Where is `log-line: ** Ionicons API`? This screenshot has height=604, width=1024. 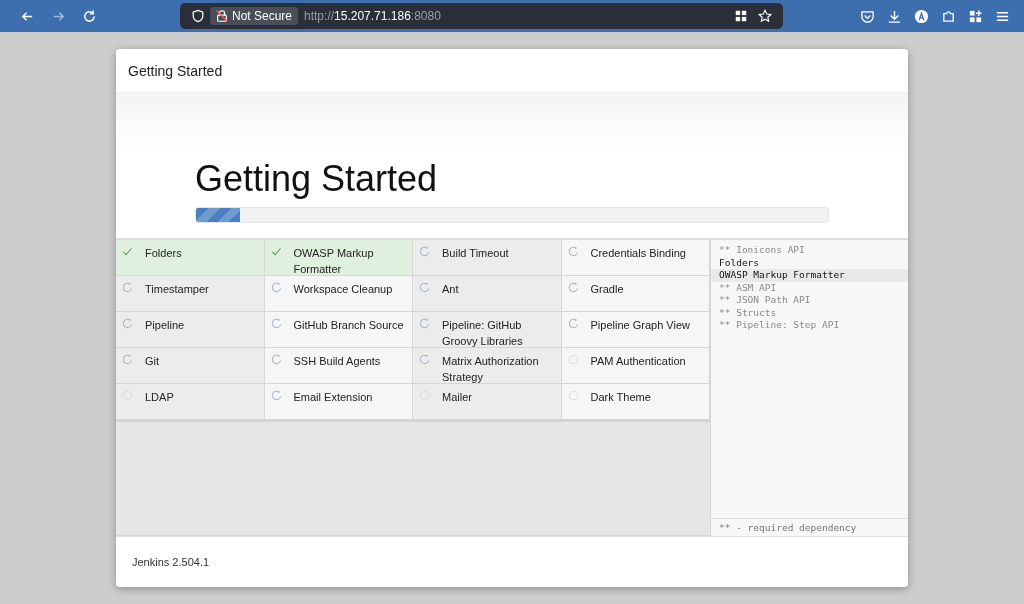
log-line: ** Ionicons API is located at coordinates (762, 250).